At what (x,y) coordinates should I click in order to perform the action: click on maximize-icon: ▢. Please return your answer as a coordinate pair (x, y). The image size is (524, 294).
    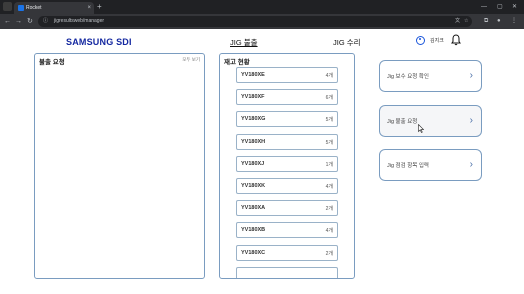
    Looking at the image, I should click on (500, 7).